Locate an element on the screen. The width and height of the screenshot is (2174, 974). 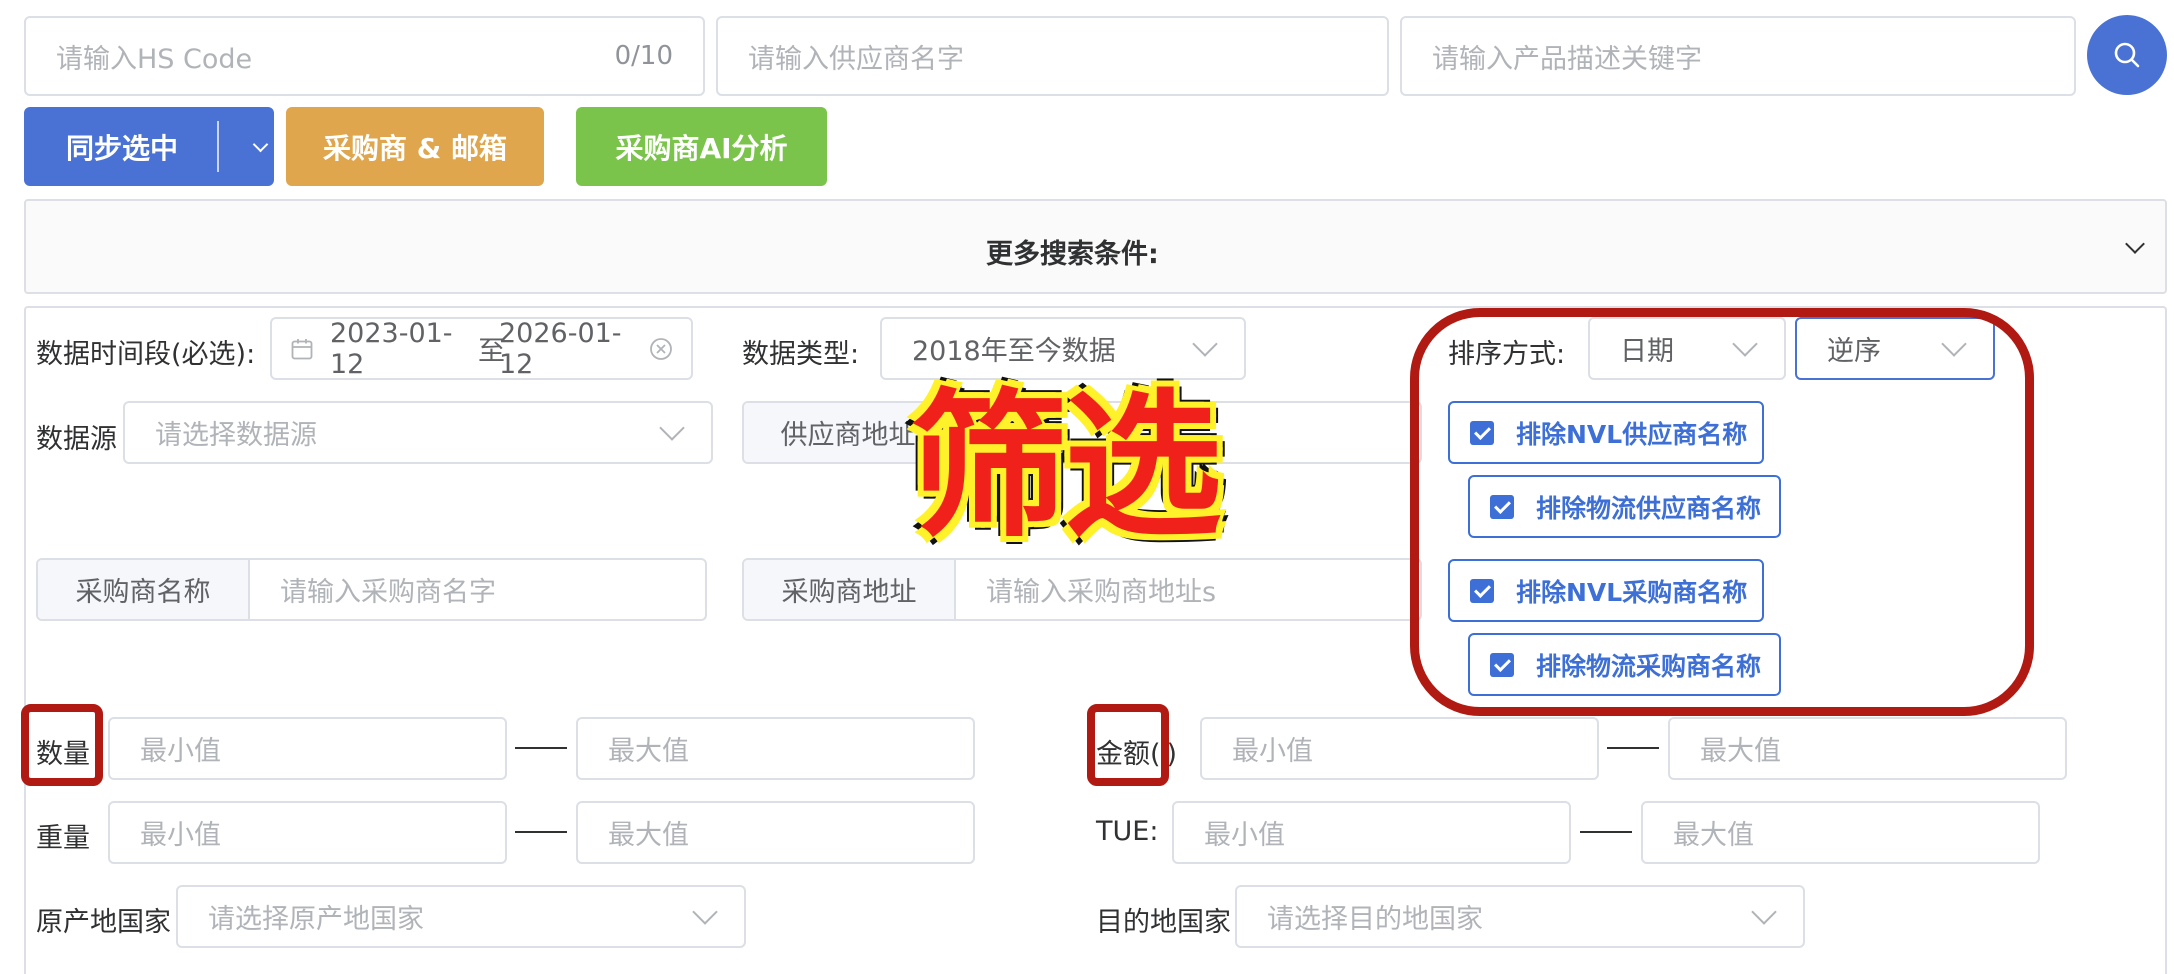
origin-country-select: 请选择原产地国家 is located at coordinates (461, 916).